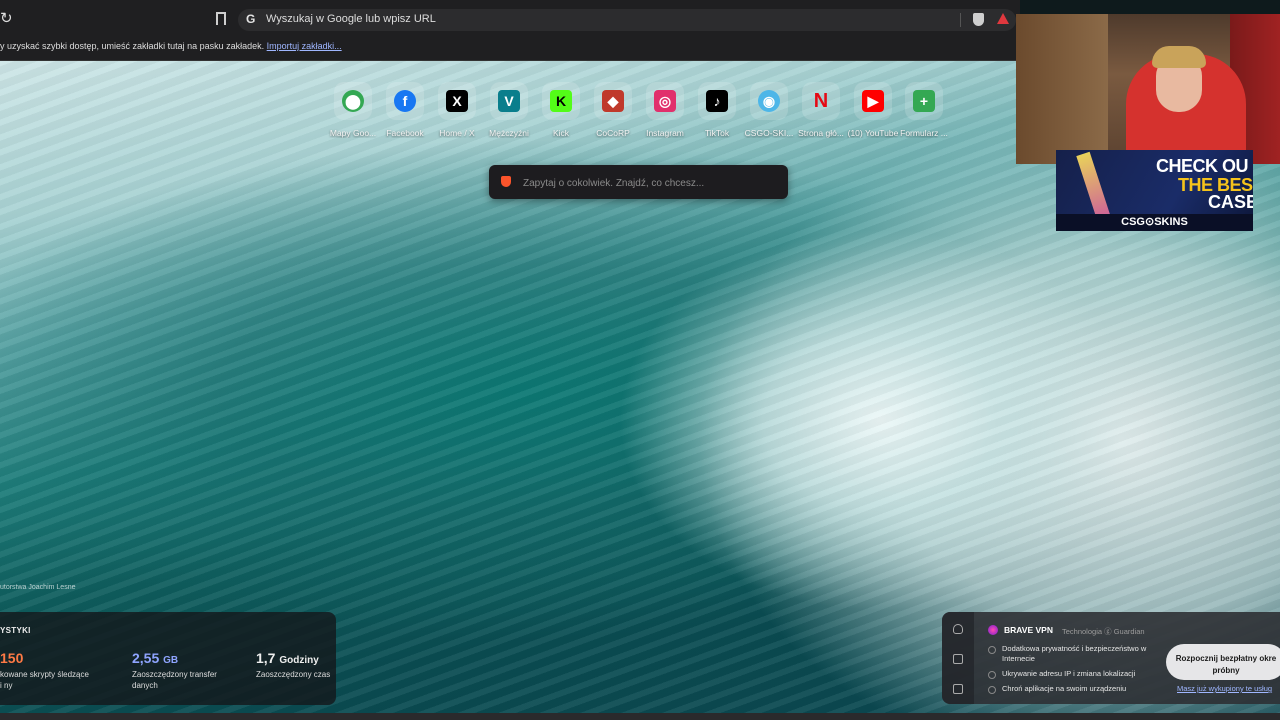  What do you see at coordinates (993, 630) in the screenshot?
I see `brave-vpn-icon` at bounding box center [993, 630].